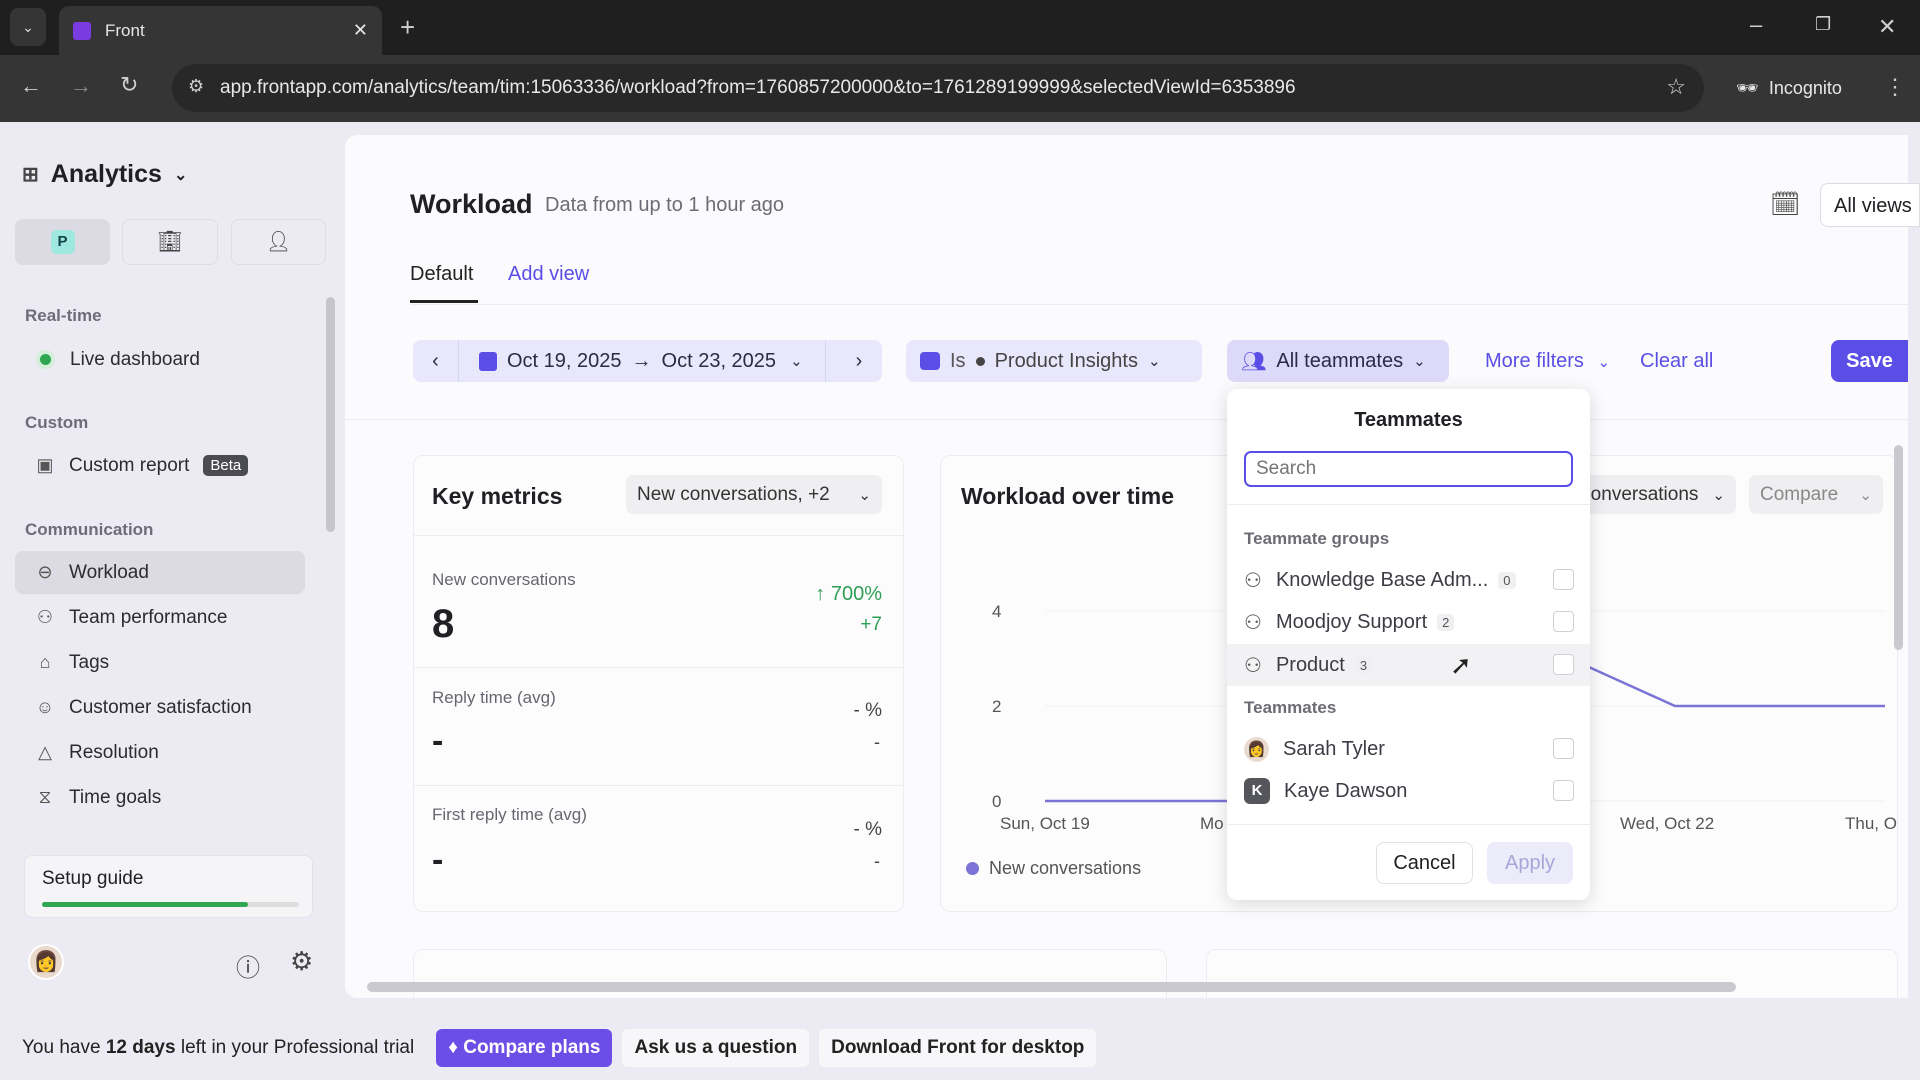 Image resolution: width=1920 pixels, height=1080 pixels. What do you see at coordinates (1870, 205) in the screenshot?
I see `all-views-button: All views` at bounding box center [1870, 205].